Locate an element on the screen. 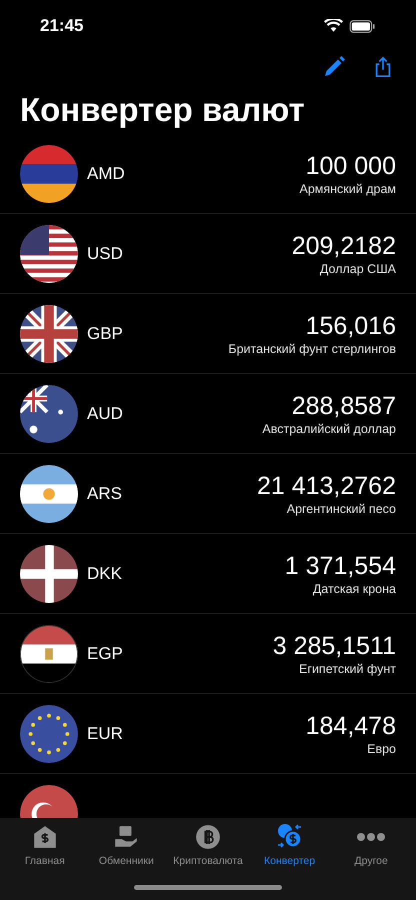 The image size is (416, 900). house-dollar-icon is located at coordinates (45, 837).